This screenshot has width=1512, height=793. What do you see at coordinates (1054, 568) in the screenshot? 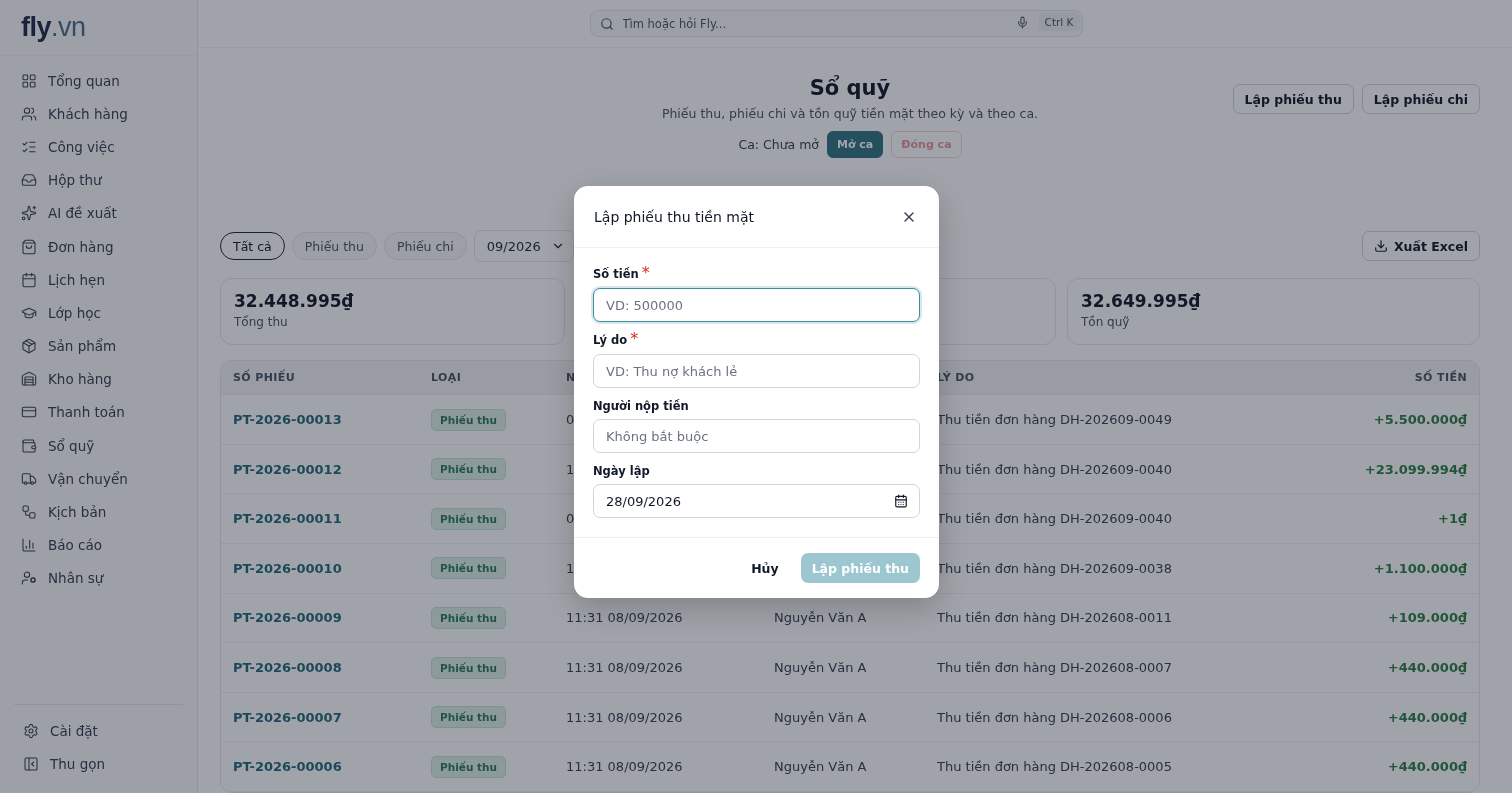
I see `table-cell: Thu tiền đơn hàng DH-202609-0038` at bounding box center [1054, 568].